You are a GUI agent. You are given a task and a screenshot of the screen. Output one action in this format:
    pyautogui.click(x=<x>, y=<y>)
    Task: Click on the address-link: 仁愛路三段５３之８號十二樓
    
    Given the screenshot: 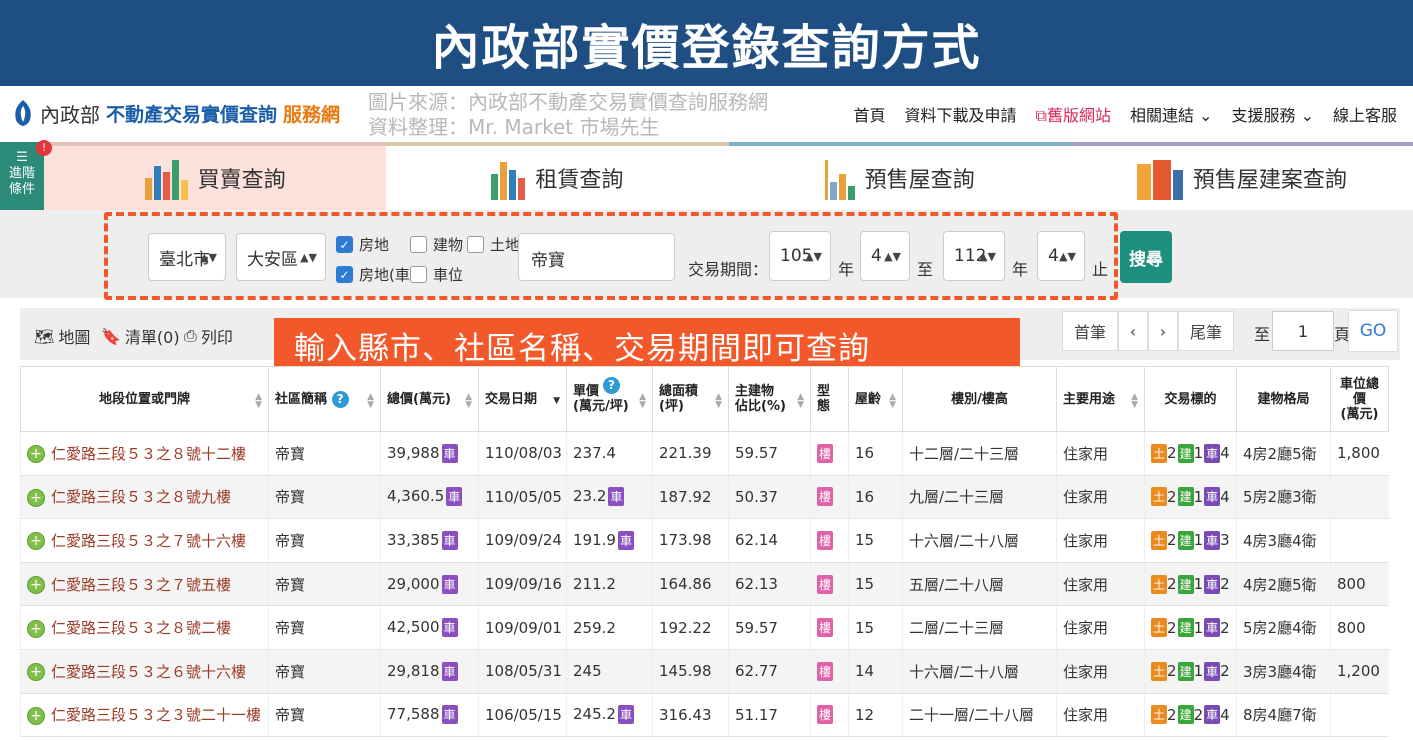 What is the action you would take?
    pyautogui.click(x=148, y=454)
    